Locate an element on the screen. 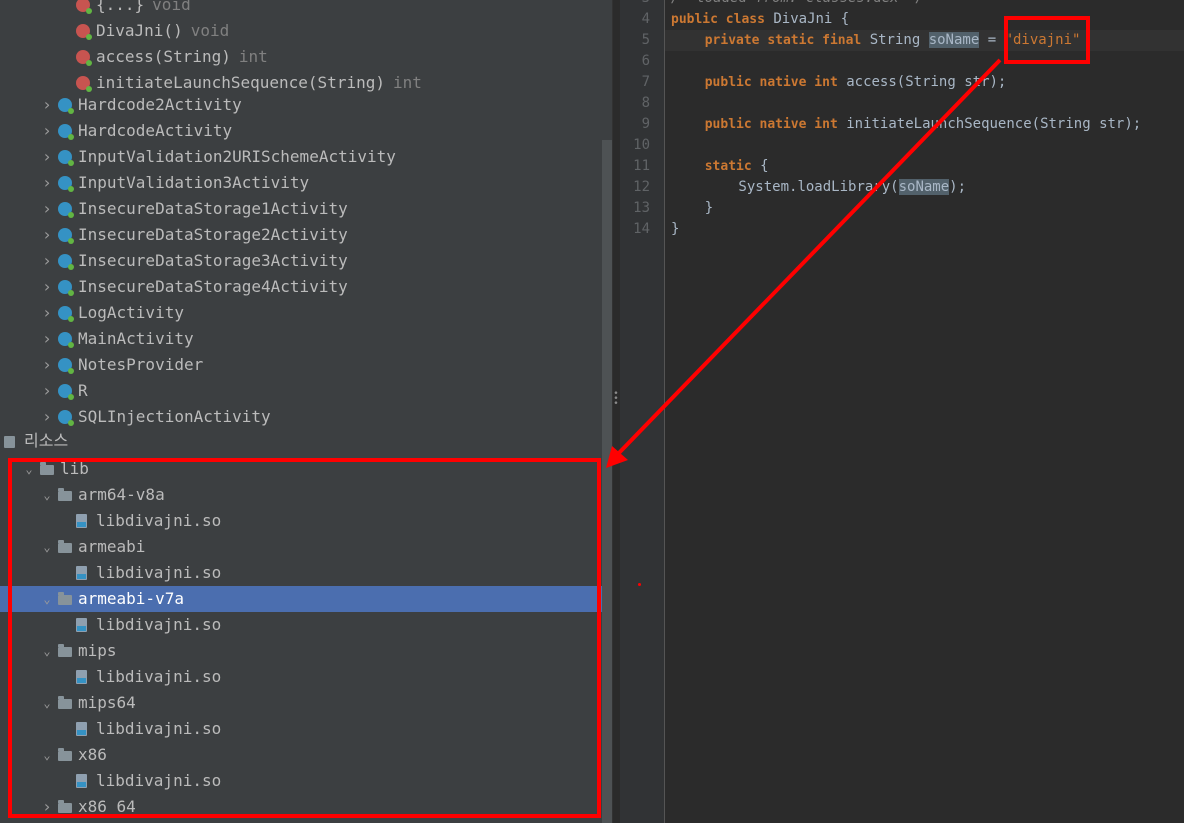  tree-item: 리소스 is located at coordinates (301, 441).